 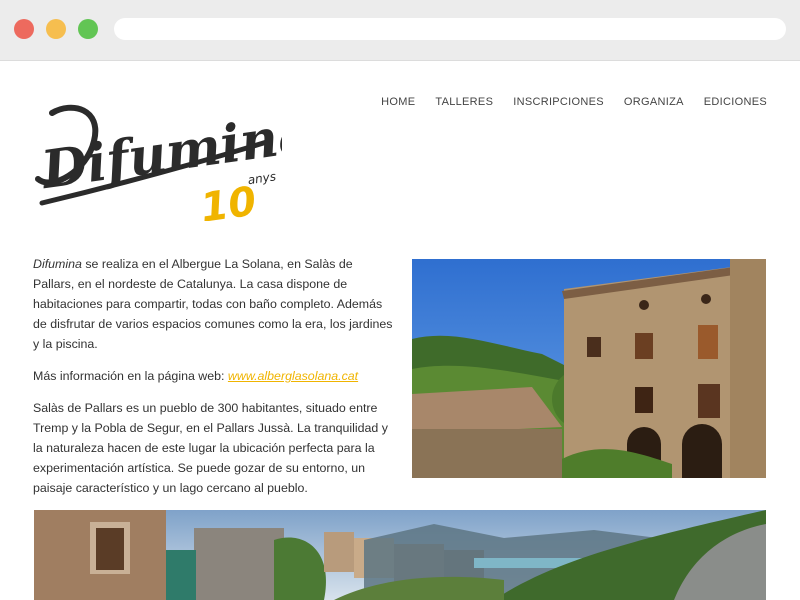 I want to click on address-bar, so click(x=450, y=29).